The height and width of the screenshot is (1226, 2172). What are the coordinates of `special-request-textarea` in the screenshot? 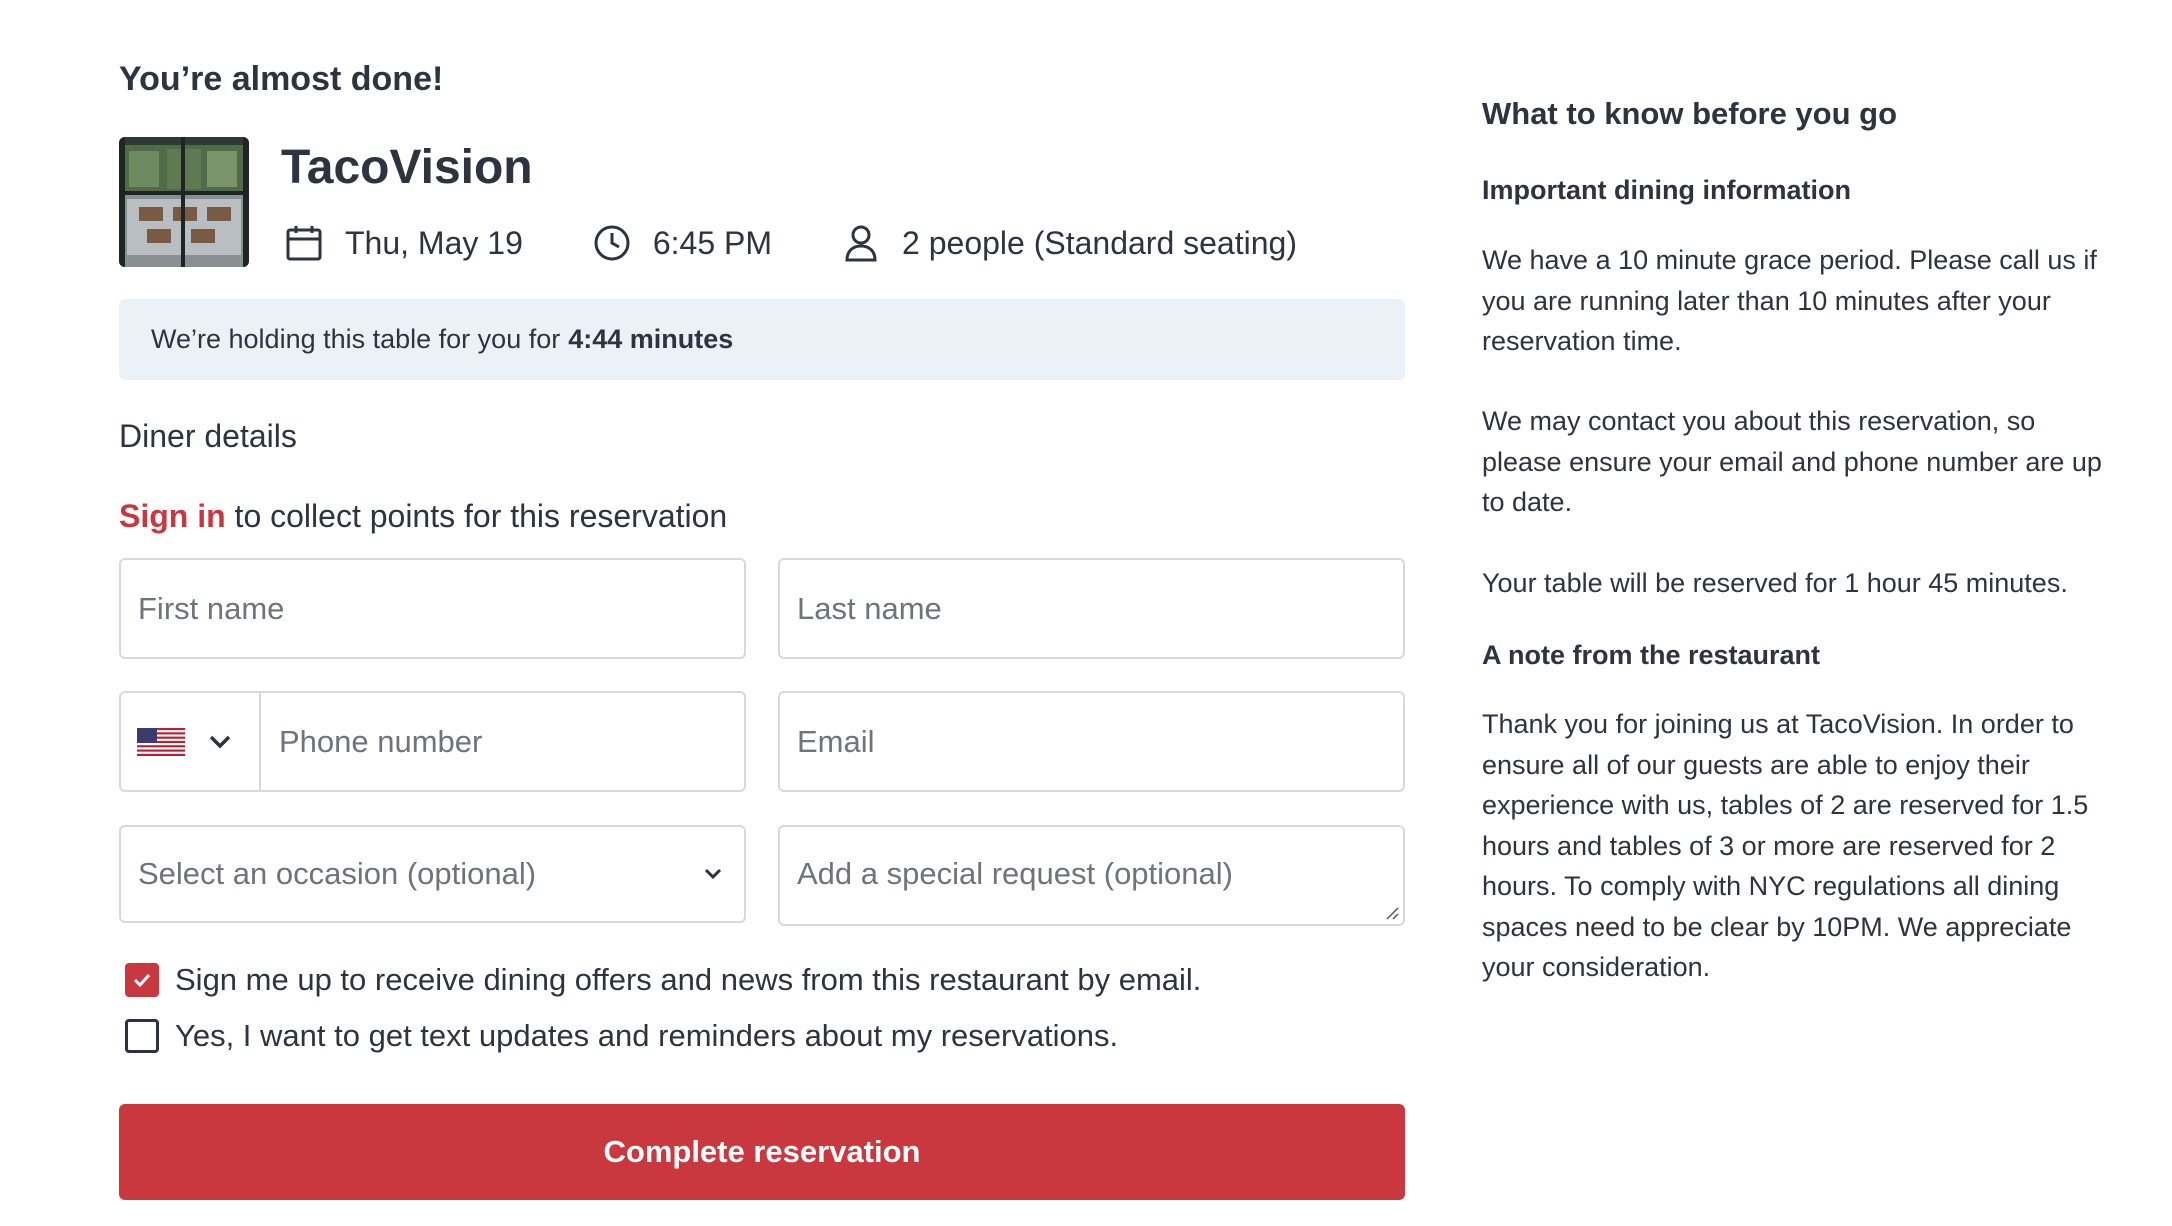 It's located at (1091, 875).